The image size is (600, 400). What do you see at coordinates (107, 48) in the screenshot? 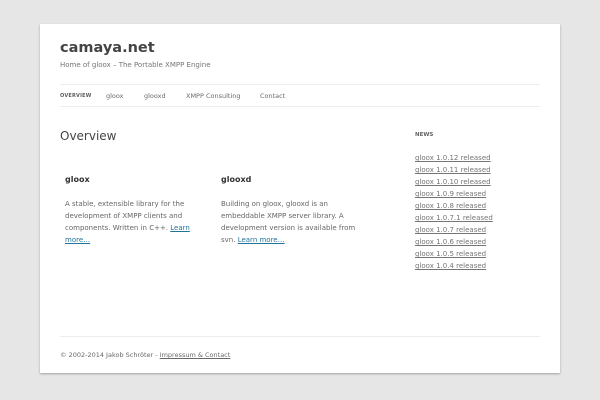
I see `site-title: camaya.net` at bounding box center [107, 48].